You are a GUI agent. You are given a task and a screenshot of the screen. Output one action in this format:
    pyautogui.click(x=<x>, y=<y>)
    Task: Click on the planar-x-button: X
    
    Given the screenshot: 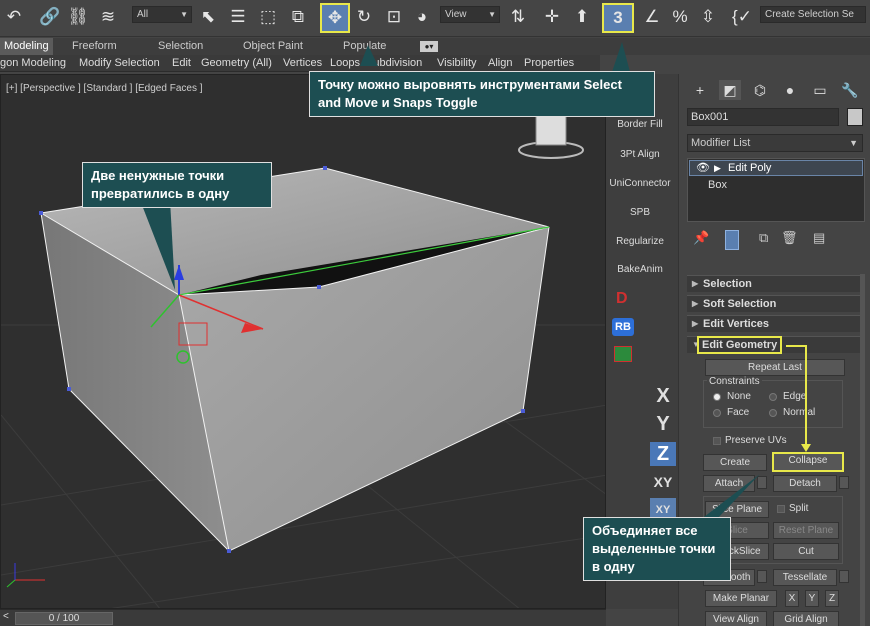 What is the action you would take?
    pyautogui.click(x=792, y=598)
    